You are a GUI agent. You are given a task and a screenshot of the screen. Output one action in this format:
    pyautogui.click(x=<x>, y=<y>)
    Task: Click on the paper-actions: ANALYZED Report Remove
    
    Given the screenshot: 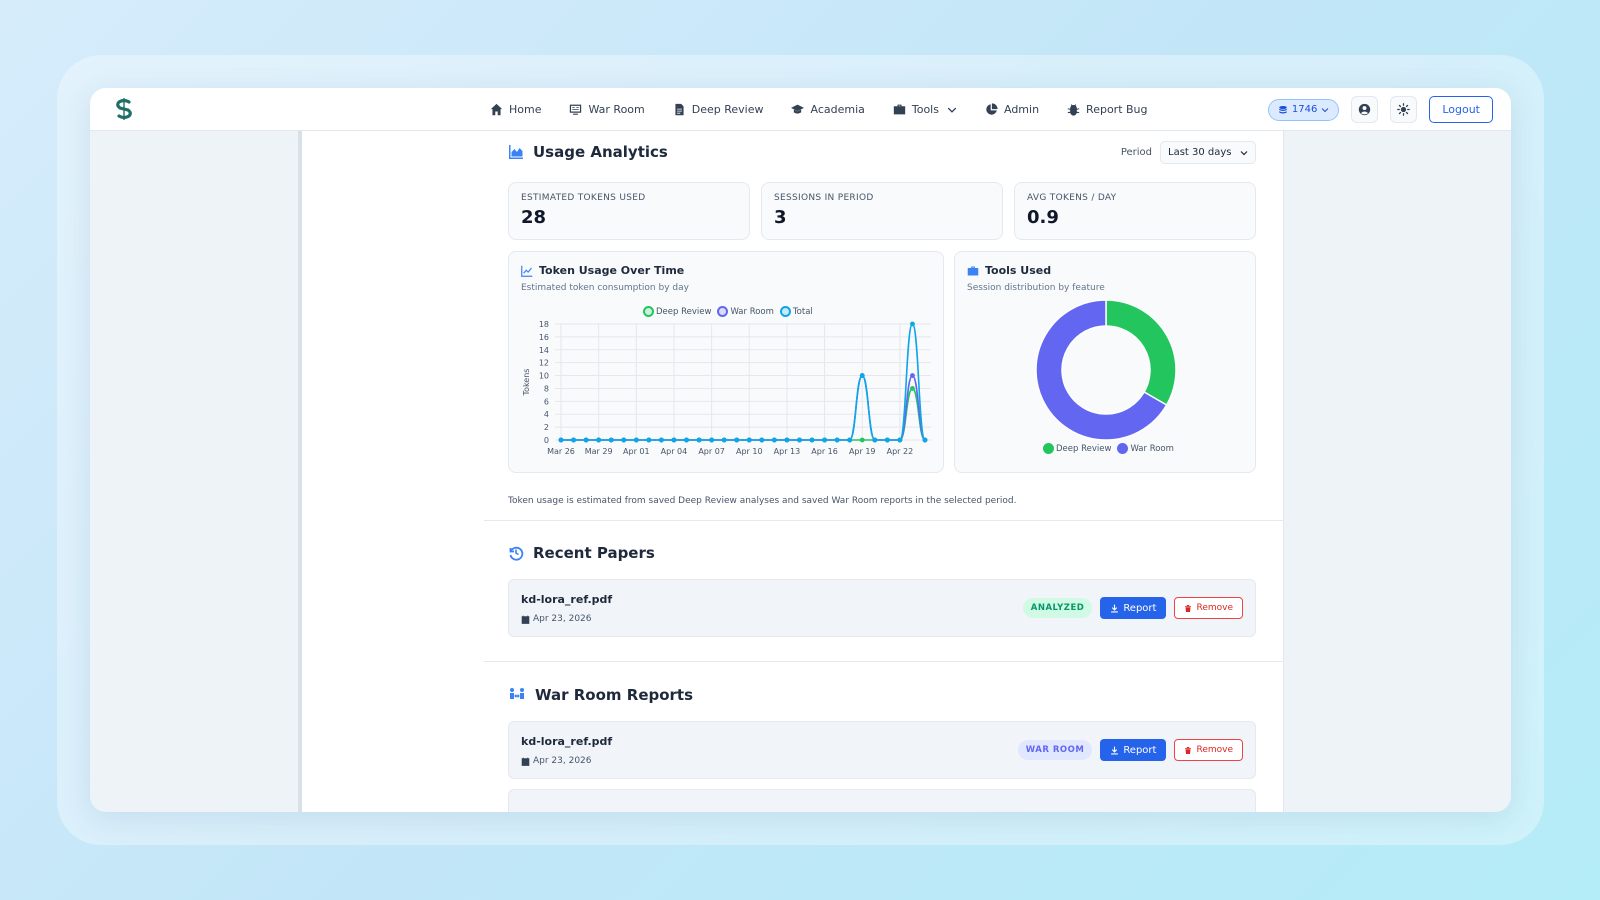 What is the action you would take?
    pyautogui.click(x=1132, y=608)
    